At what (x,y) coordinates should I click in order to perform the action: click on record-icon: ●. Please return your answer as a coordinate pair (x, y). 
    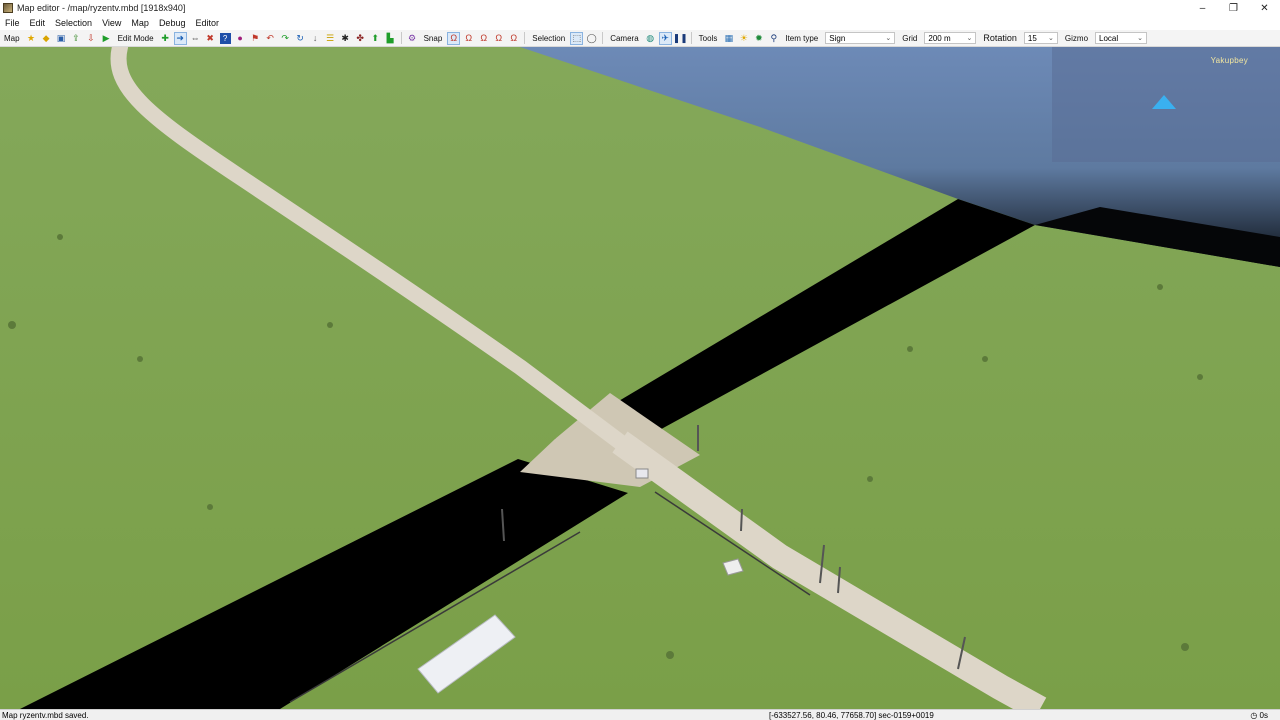
    Looking at the image, I should click on (240, 38).